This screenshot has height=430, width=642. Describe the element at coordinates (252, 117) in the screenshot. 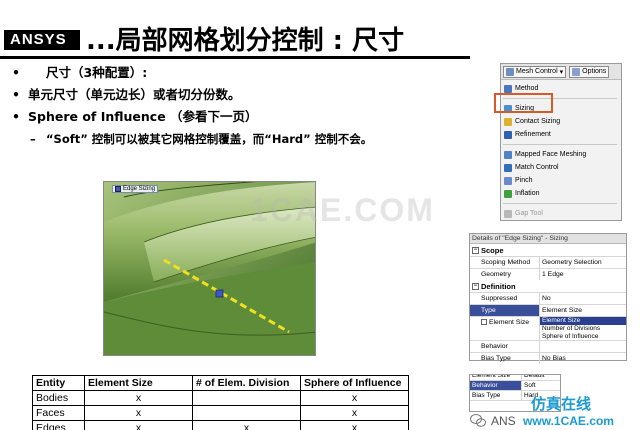

I see `bullet-sphere-of-influence: • Sphere of Influence （参看下一页）` at that location.